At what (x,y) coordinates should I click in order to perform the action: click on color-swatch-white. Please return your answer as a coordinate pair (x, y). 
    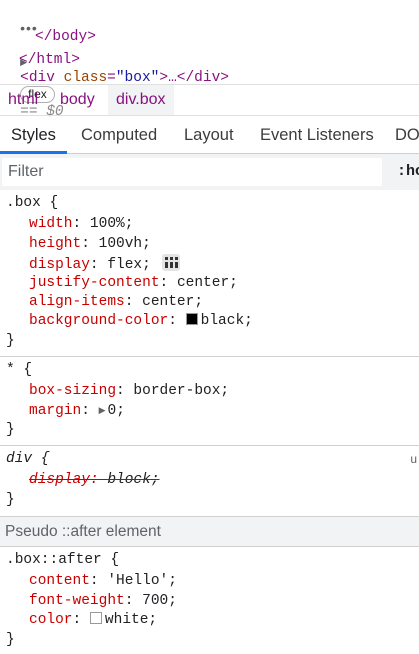
    Looking at the image, I should click on (95, 618).